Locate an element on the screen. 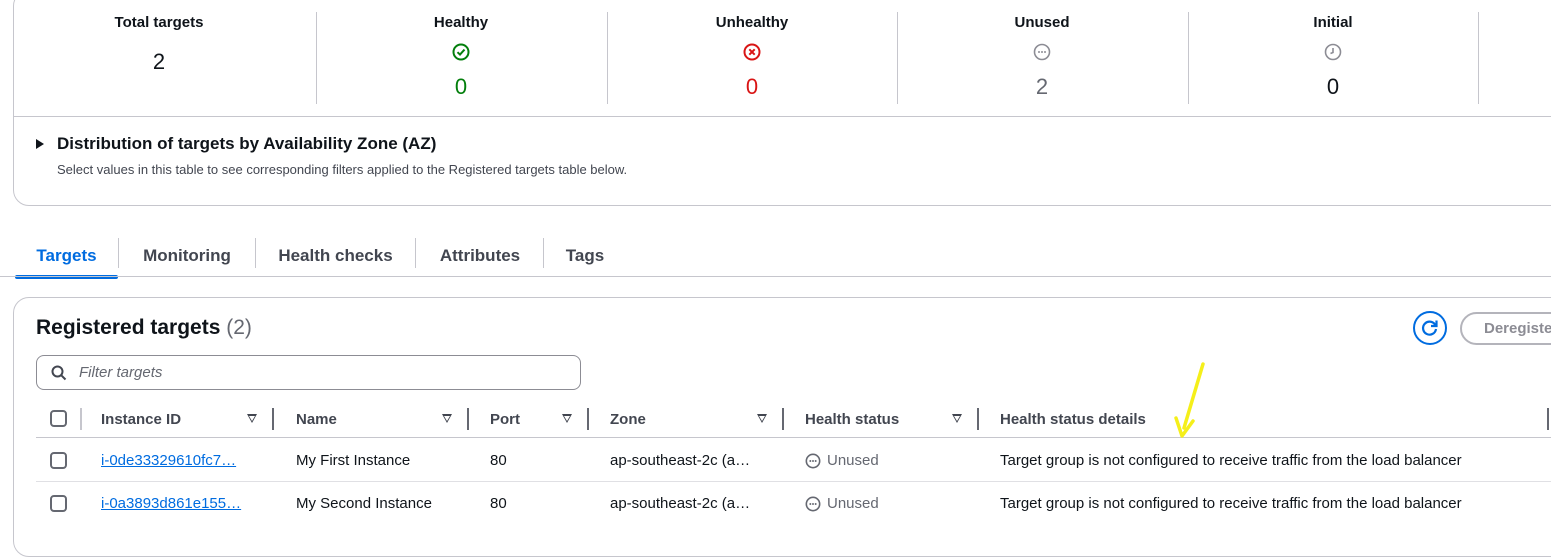 The image size is (1551, 557). x-circle-icon is located at coordinates (752, 53).